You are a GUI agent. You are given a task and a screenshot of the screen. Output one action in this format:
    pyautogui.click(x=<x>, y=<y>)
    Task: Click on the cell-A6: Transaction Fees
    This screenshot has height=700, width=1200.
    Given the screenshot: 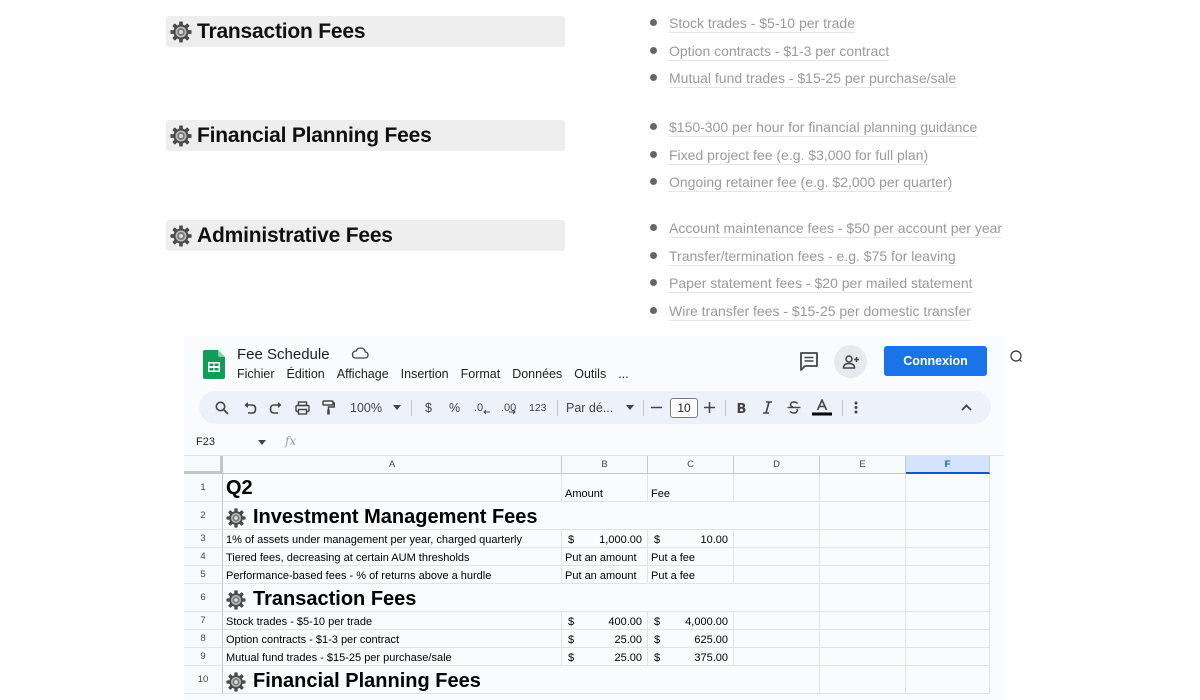 What is the action you would take?
    pyautogui.click(x=478, y=598)
    